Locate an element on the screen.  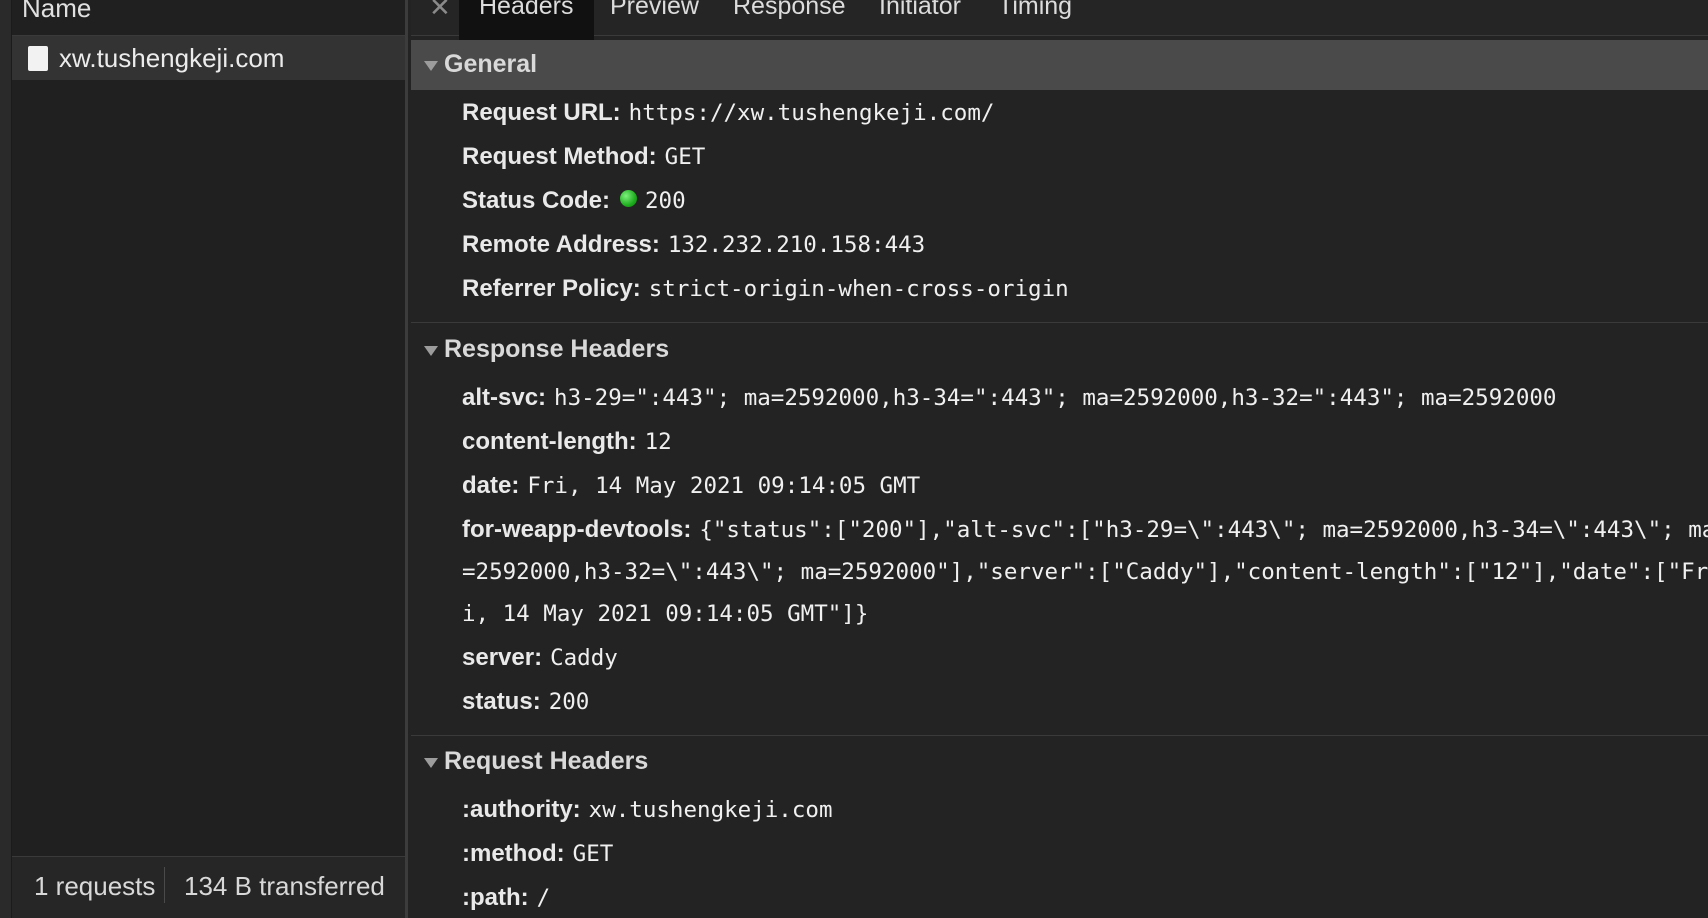
header-value: strict-origin-when-cross-origin is located at coordinates (858, 289).